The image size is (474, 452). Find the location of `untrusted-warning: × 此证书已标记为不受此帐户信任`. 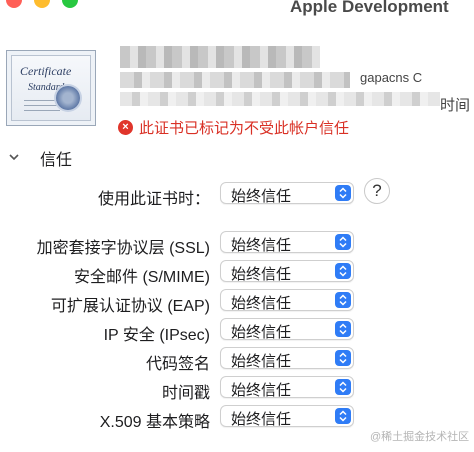

untrusted-warning: × 此证书已标记为不受此帐户信任 is located at coordinates (233, 127).